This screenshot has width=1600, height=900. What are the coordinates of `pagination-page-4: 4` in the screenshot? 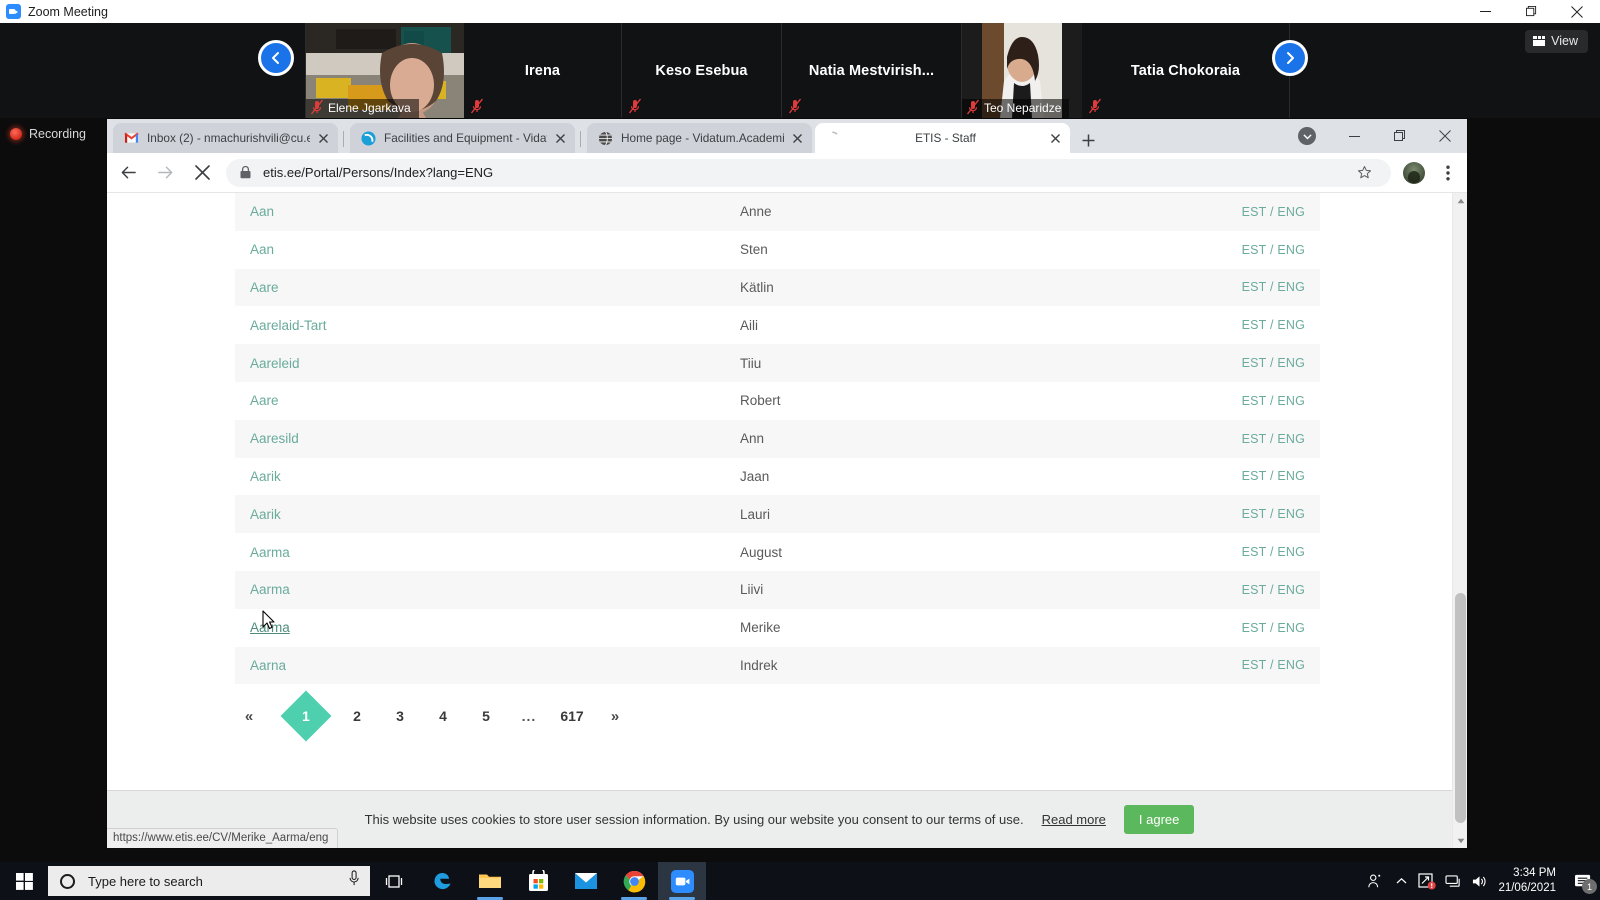 It's located at (443, 716).